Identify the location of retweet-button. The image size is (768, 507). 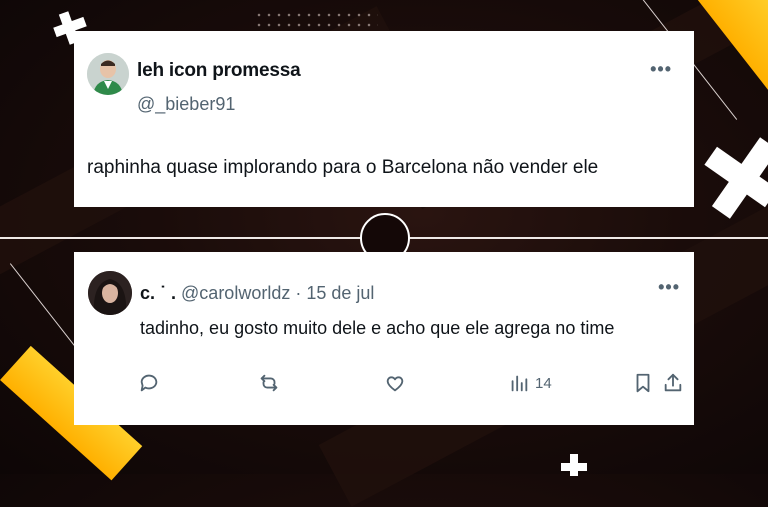
(269, 383).